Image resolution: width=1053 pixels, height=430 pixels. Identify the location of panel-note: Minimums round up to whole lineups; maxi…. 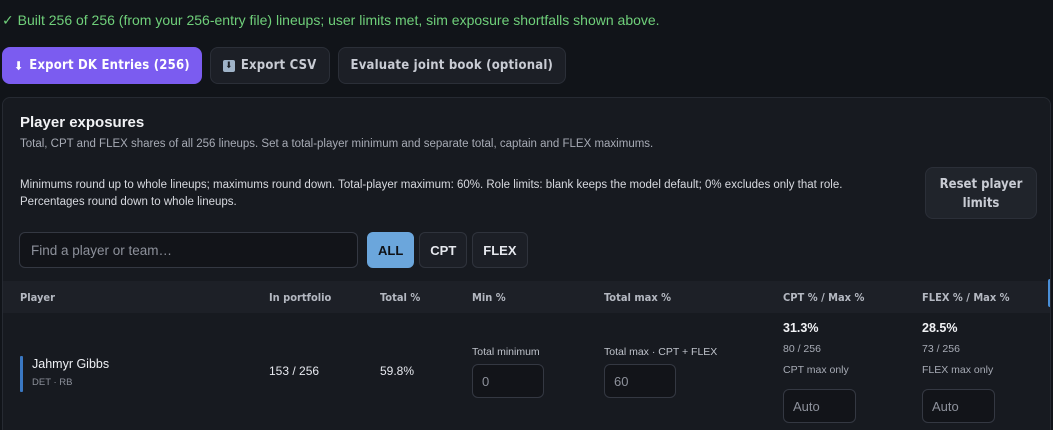
(470, 194).